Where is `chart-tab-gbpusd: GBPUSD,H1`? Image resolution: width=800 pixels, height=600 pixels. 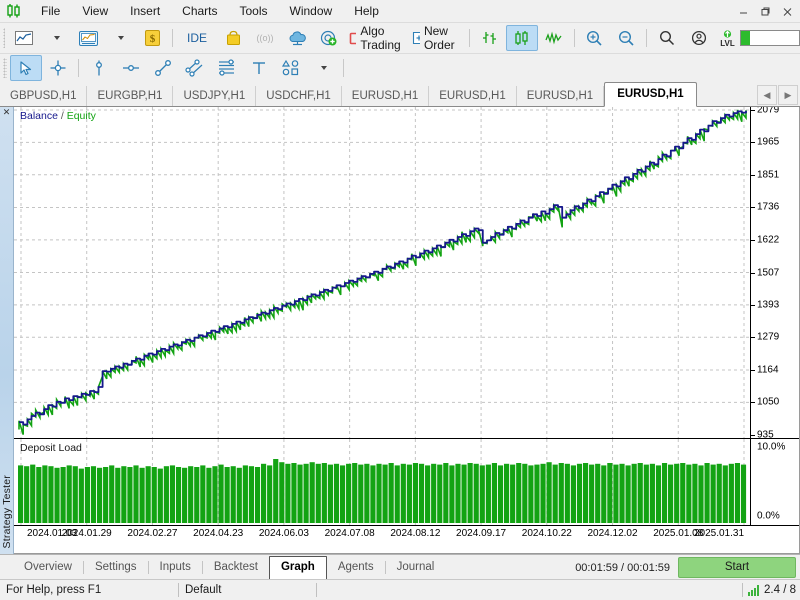 chart-tab-gbpusd: GBPUSD,H1 is located at coordinates (44, 96).